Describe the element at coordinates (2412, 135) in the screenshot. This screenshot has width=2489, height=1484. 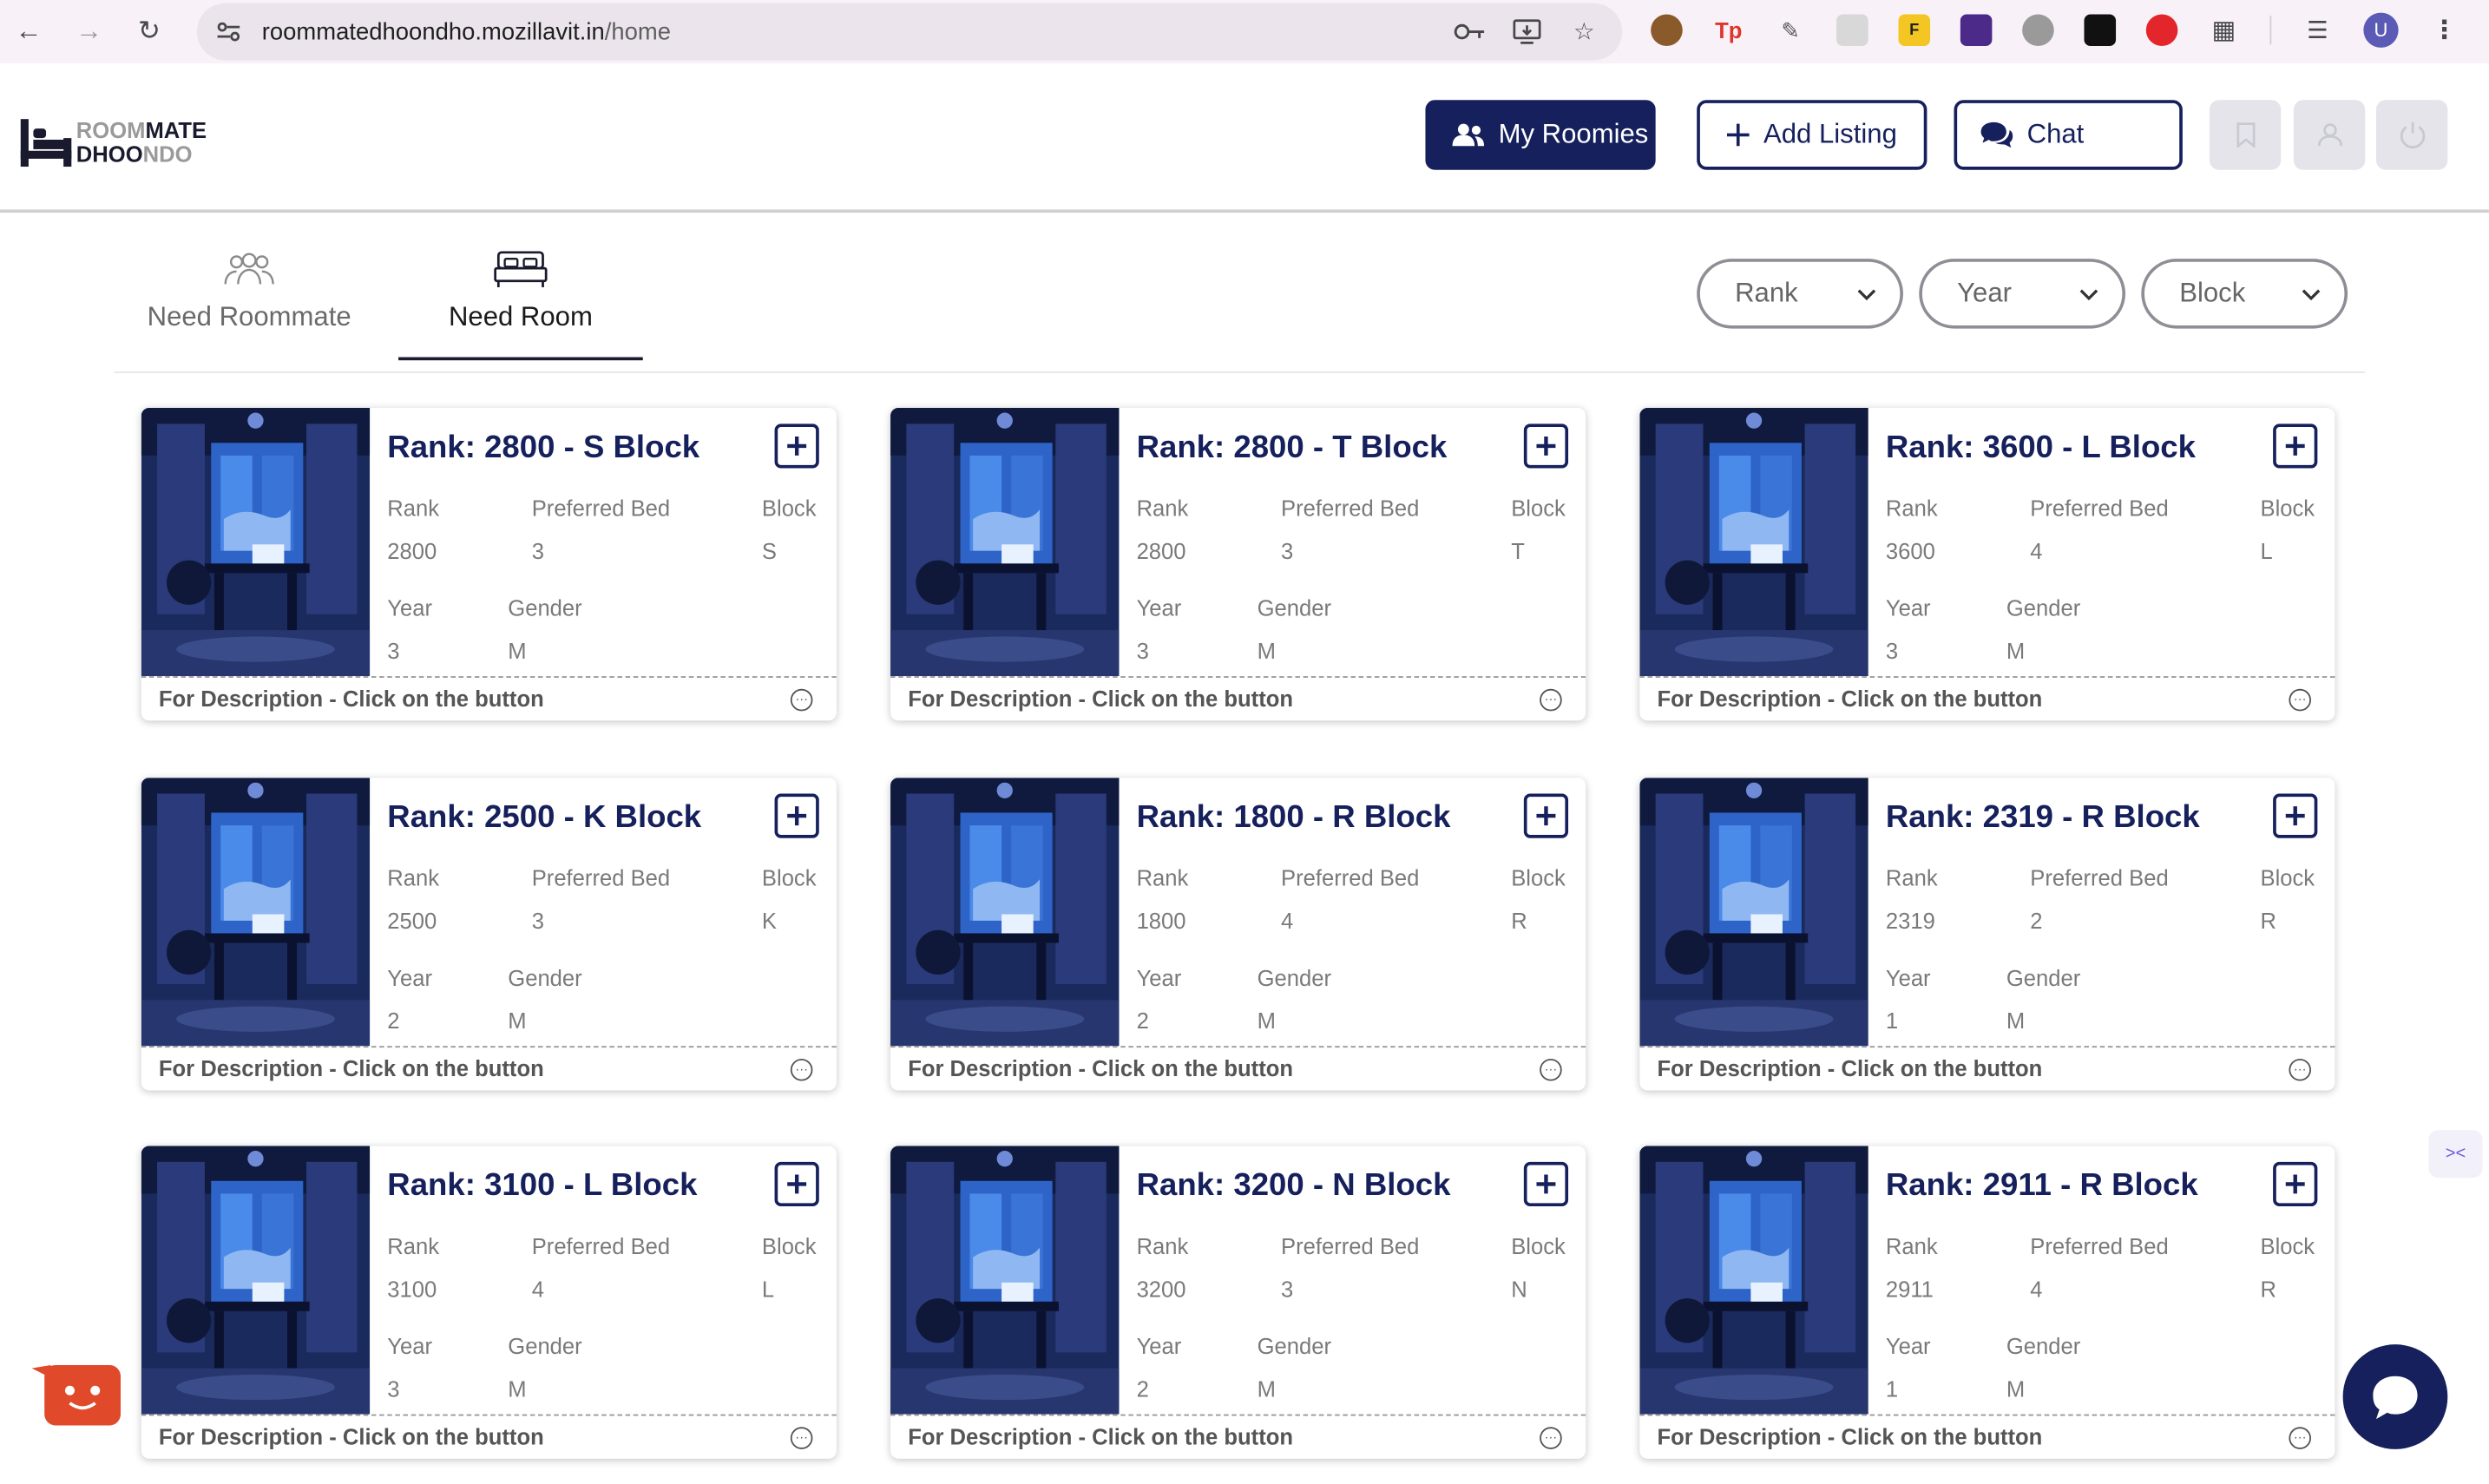
I see `logout-button` at that location.